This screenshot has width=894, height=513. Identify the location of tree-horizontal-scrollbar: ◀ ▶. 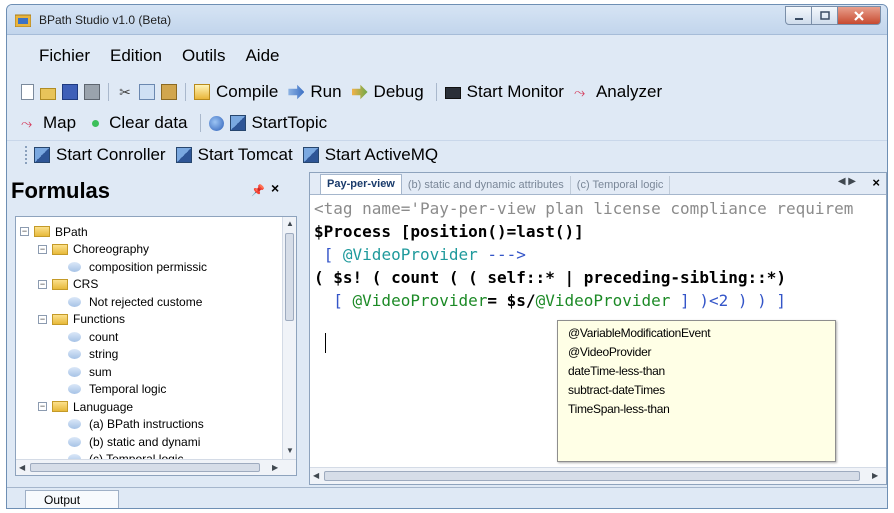
(156, 467).